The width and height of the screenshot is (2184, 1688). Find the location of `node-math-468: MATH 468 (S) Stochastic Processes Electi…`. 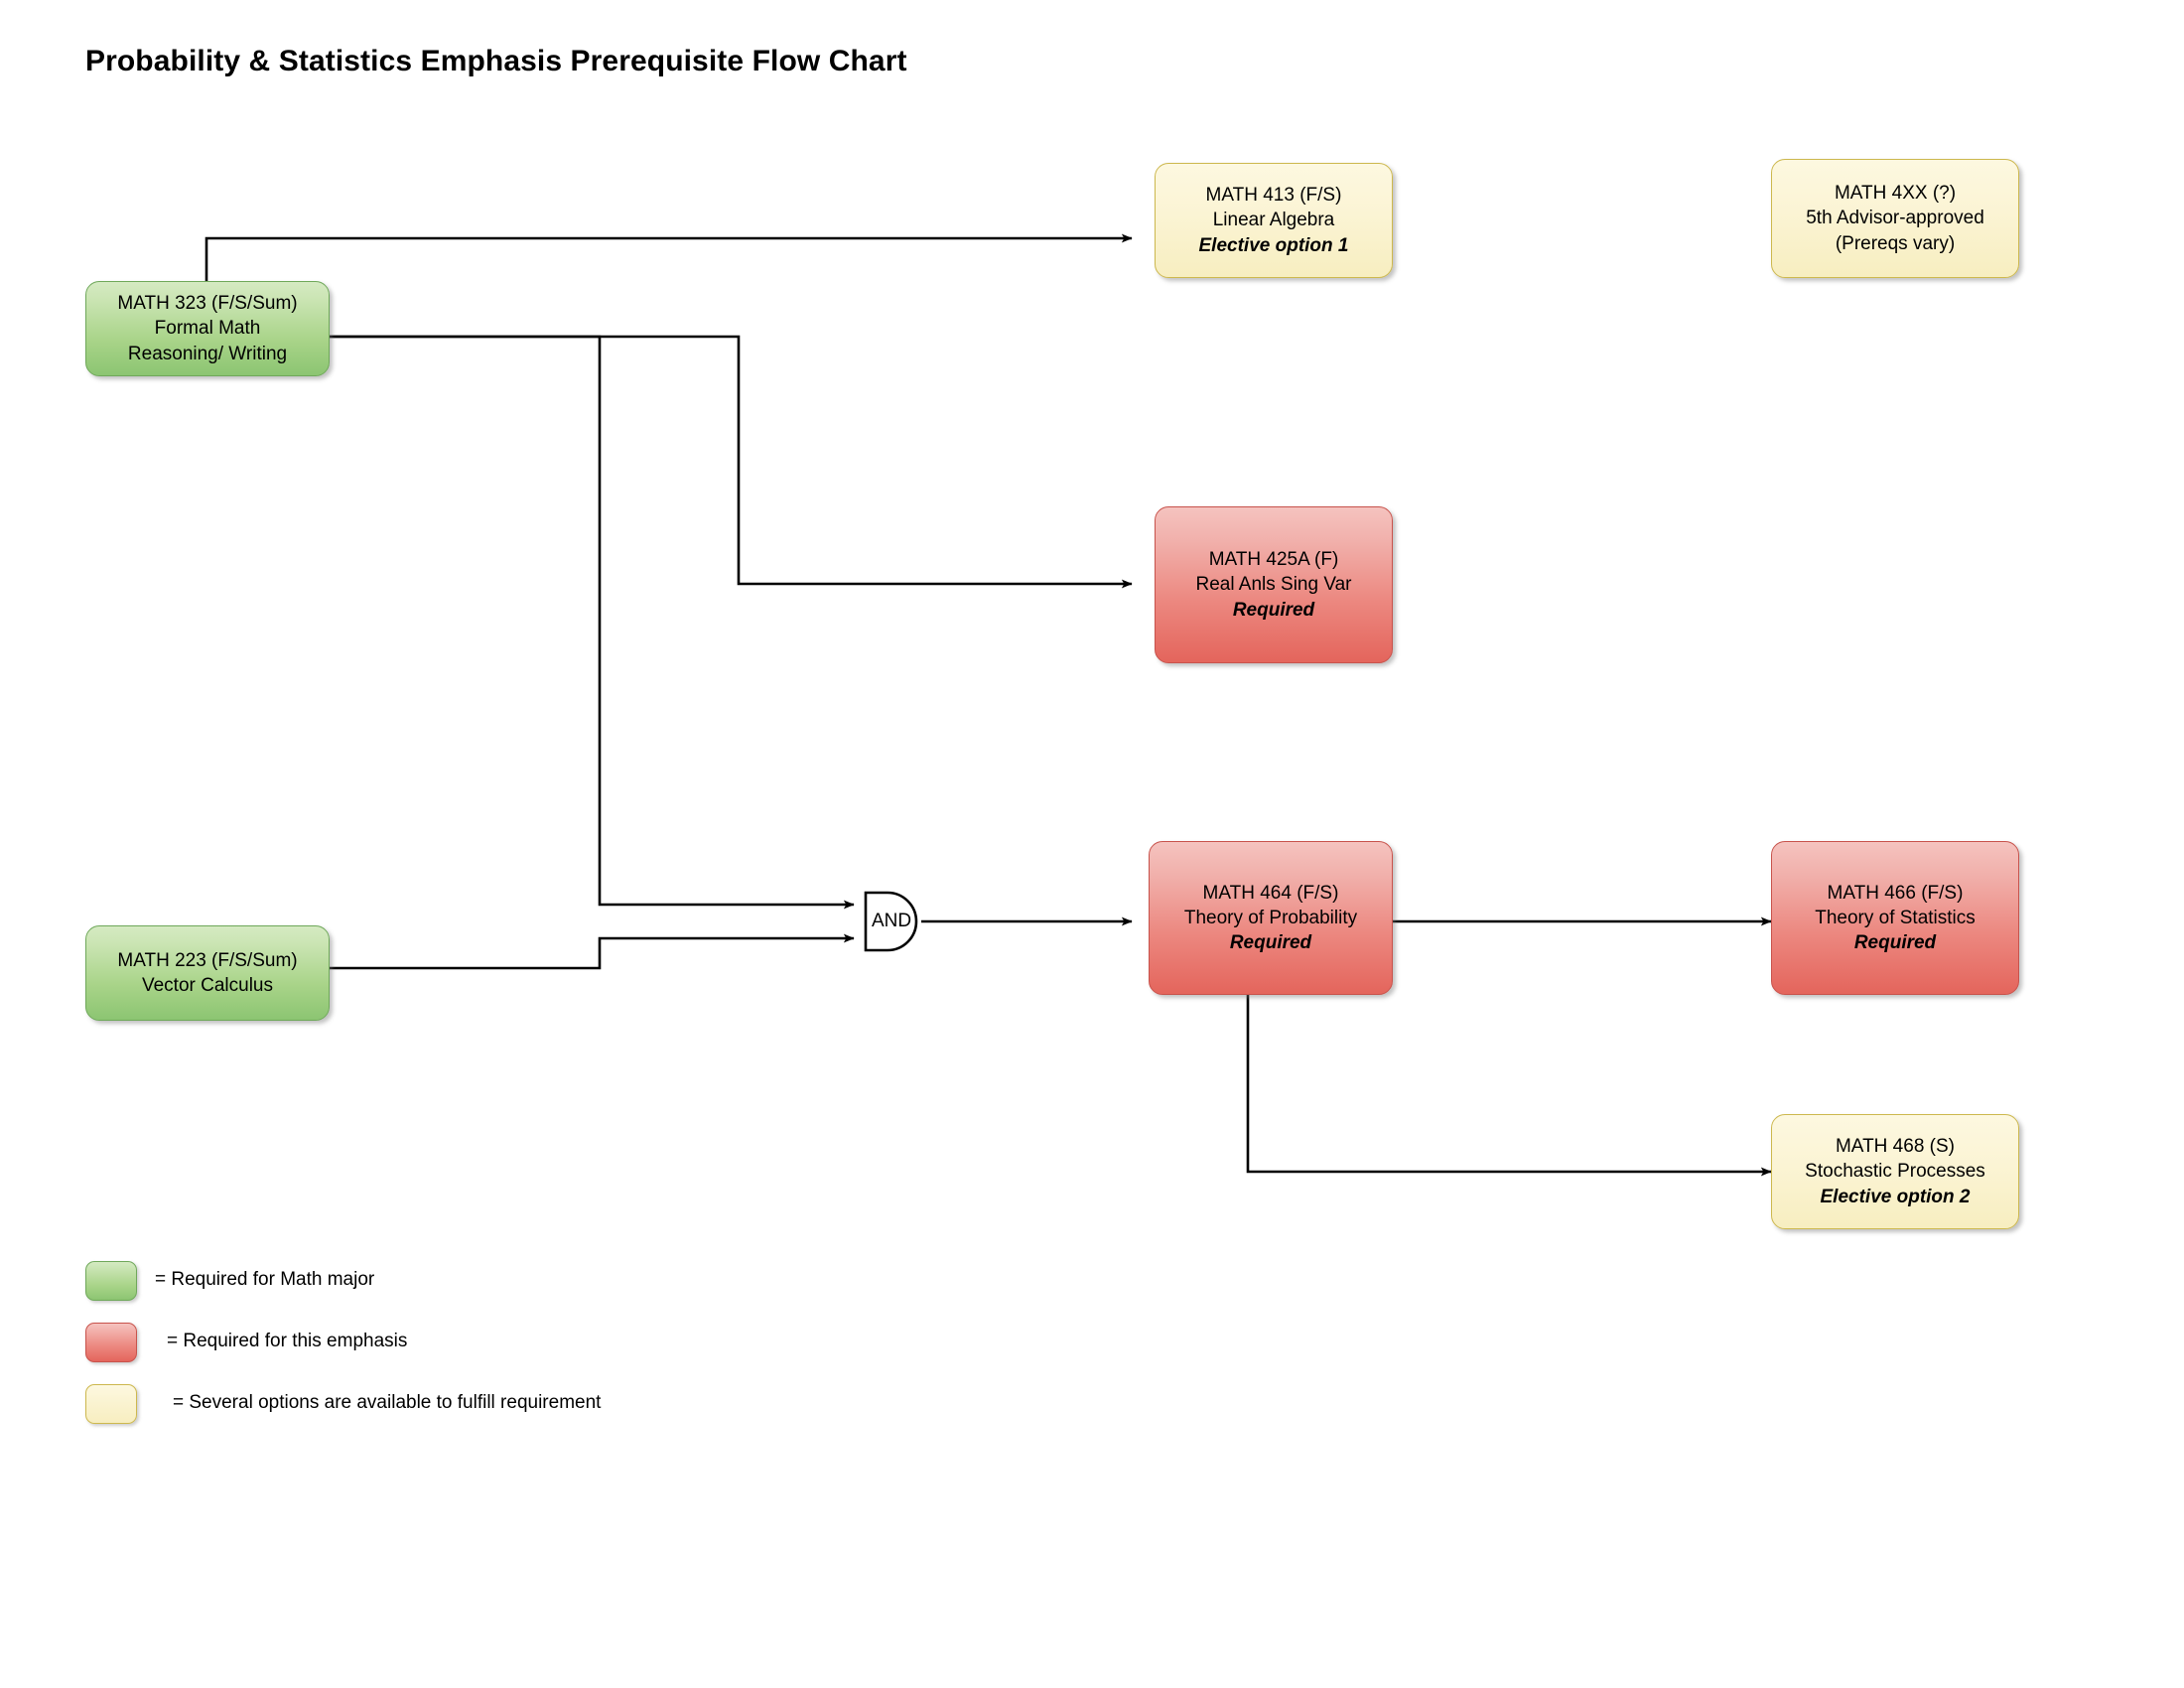

node-math-468: MATH 468 (S) Stochastic Processes Electi… is located at coordinates (1895, 1171).